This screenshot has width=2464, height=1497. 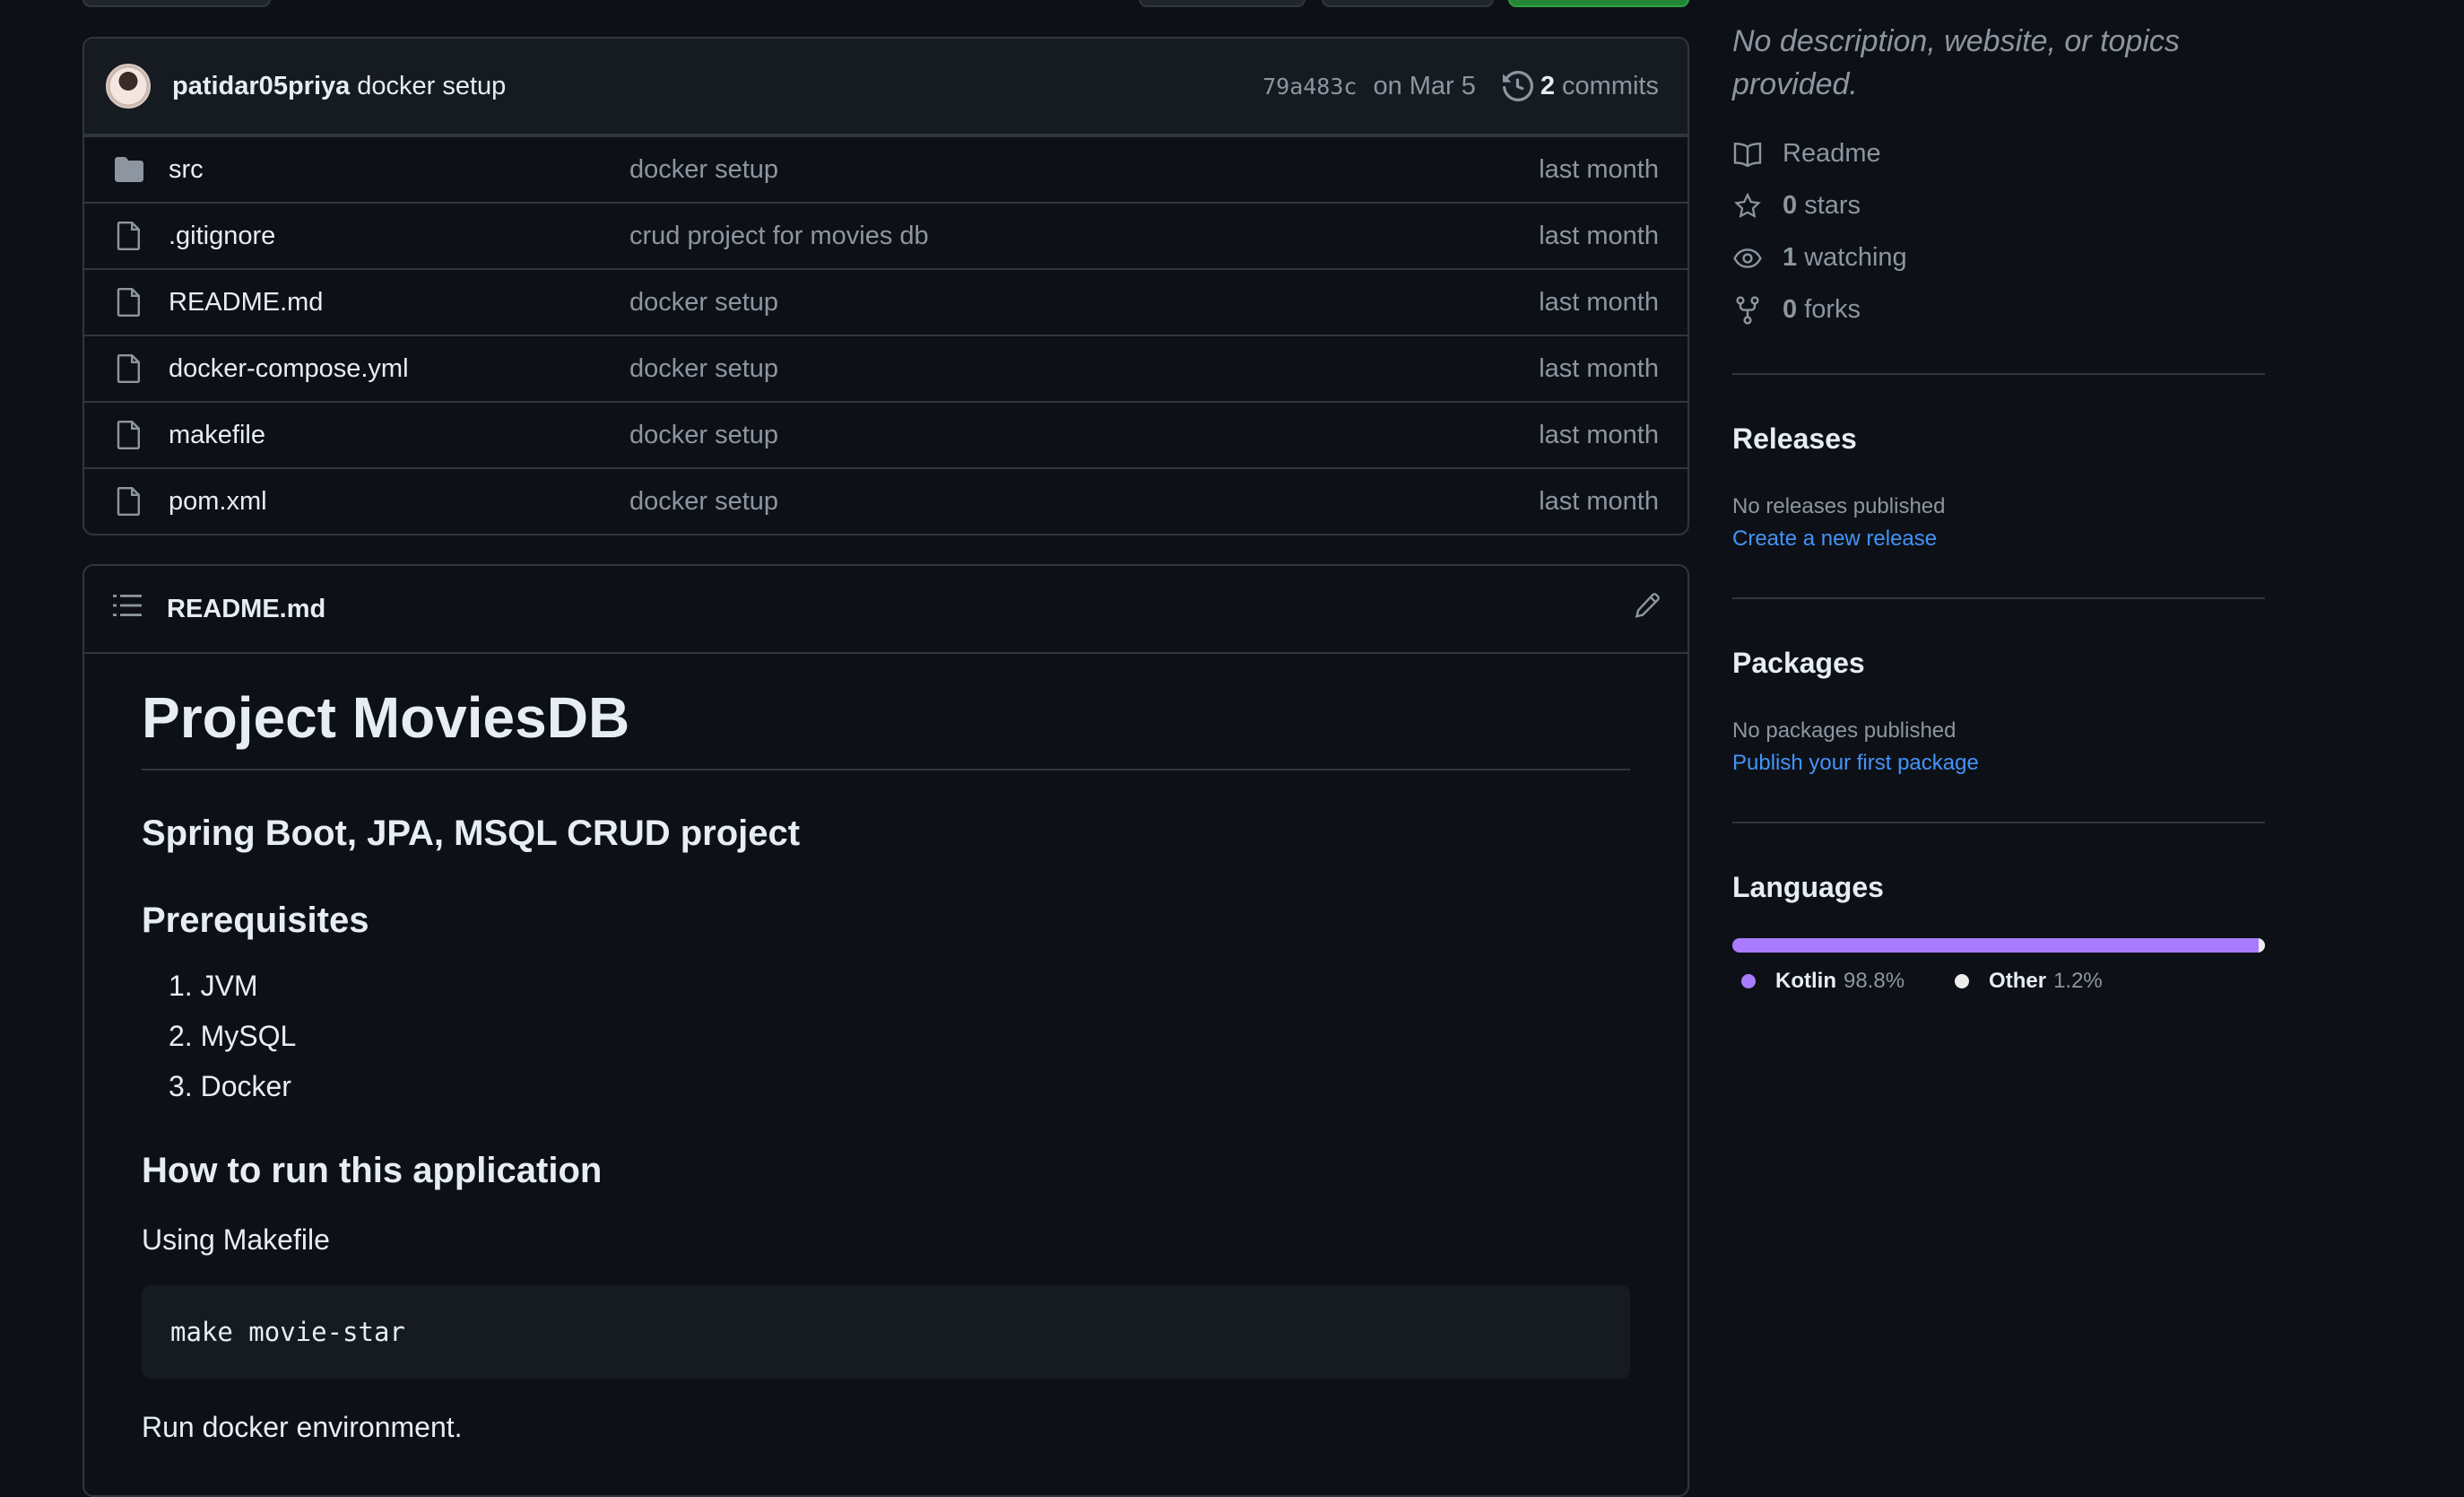 I want to click on readme-title: README.md, so click(x=246, y=609).